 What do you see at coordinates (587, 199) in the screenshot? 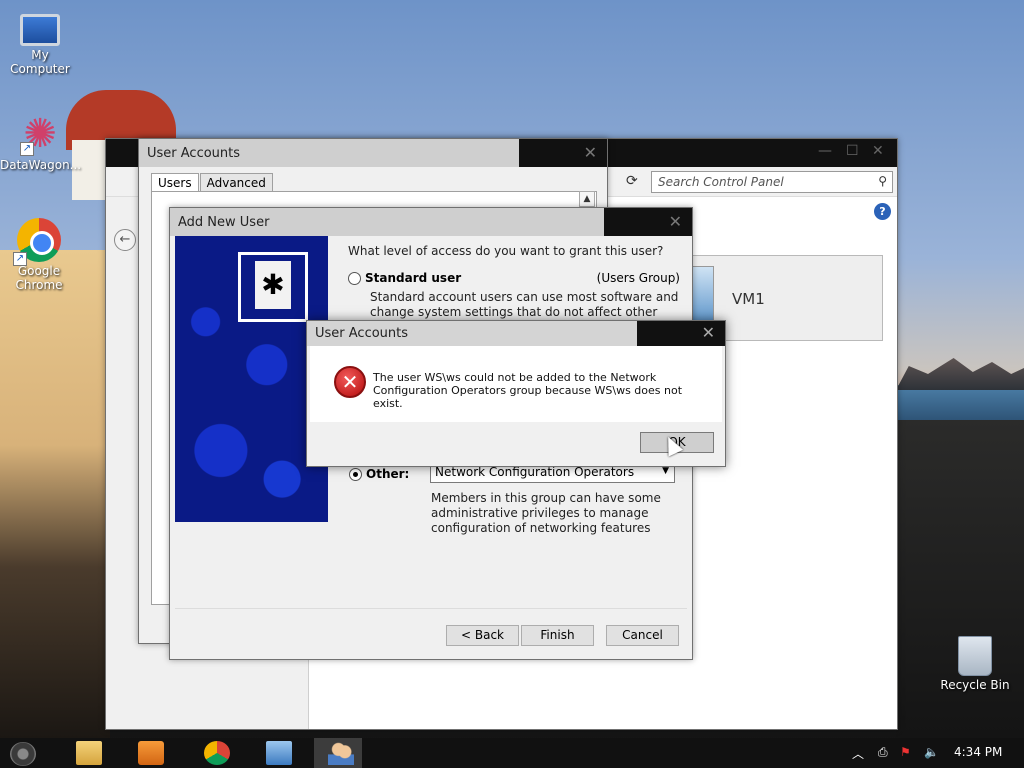
I see `scroll-up-icon: ▲` at bounding box center [587, 199].